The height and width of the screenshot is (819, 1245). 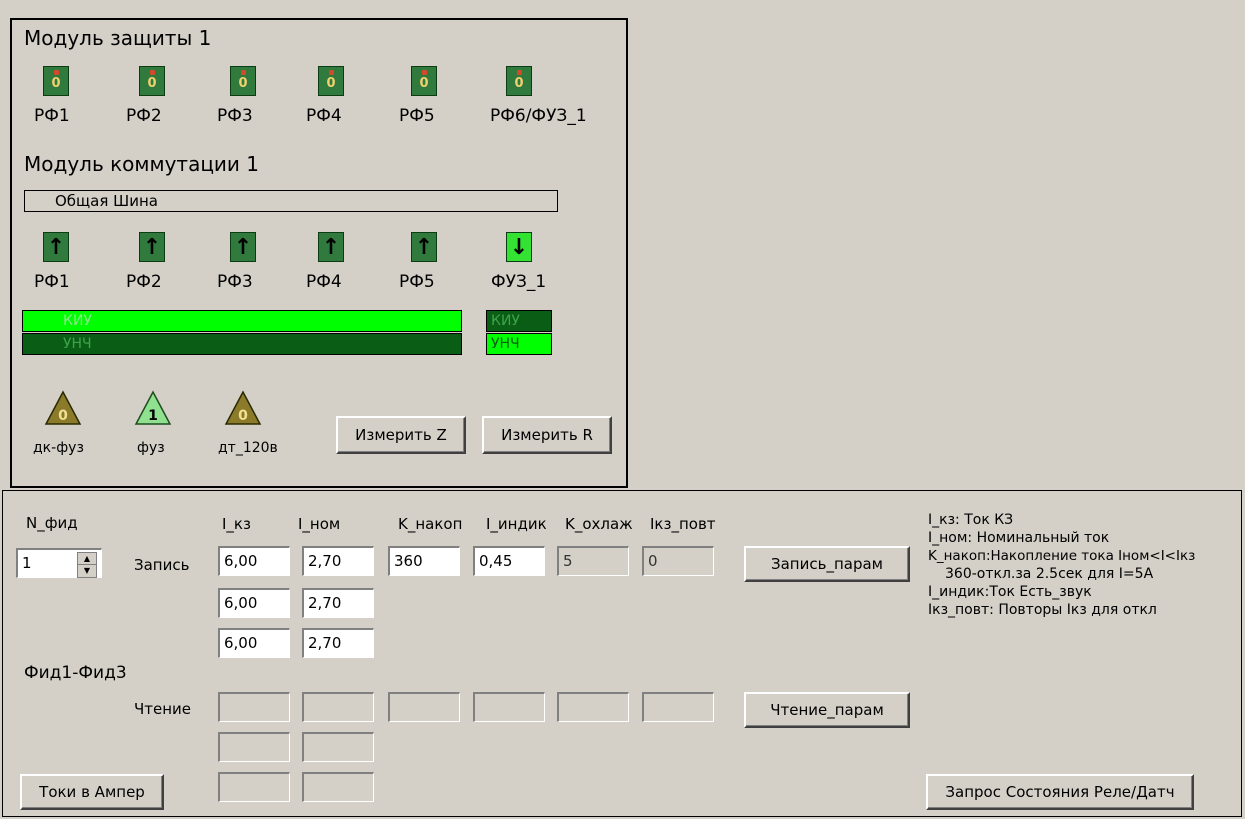 What do you see at coordinates (401, 435) in the screenshot?
I see `measure-z-button: Измерить Z` at bounding box center [401, 435].